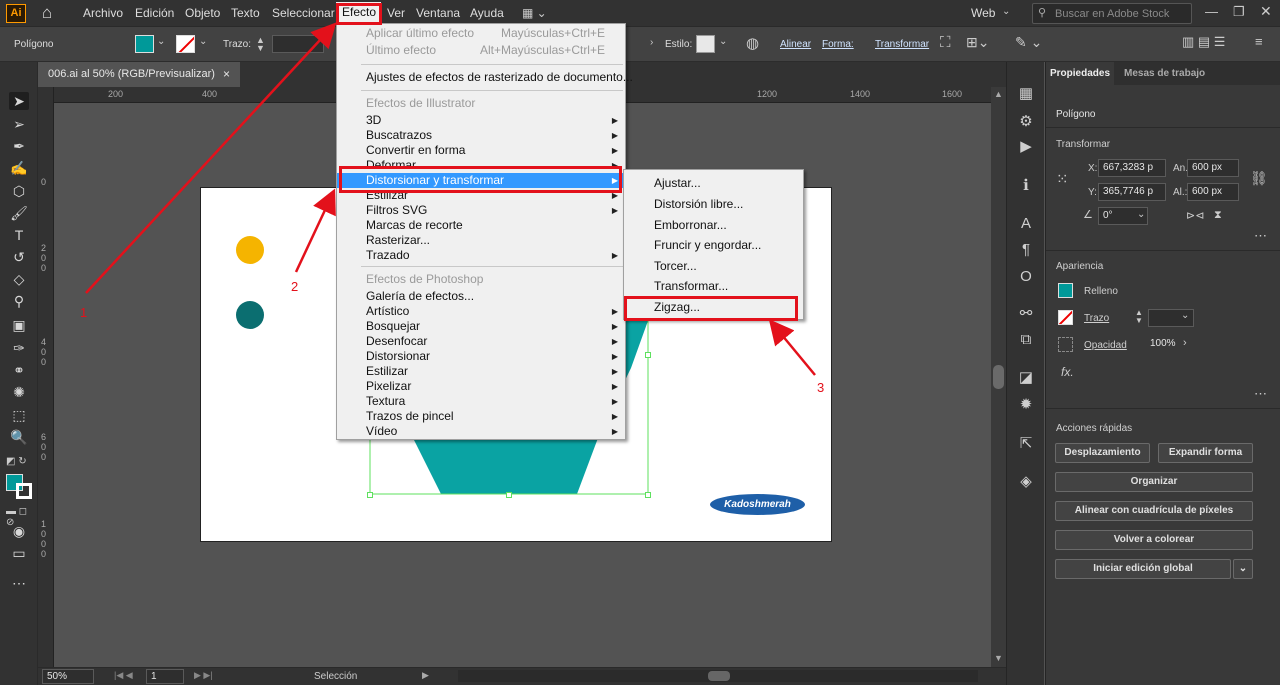 The width and height of the screenshot is (1280, 685). What do you see at coordinates (295, 286) in the screenshot?
I see `annotation-number-2: 2` at bounding box center [295, 286].